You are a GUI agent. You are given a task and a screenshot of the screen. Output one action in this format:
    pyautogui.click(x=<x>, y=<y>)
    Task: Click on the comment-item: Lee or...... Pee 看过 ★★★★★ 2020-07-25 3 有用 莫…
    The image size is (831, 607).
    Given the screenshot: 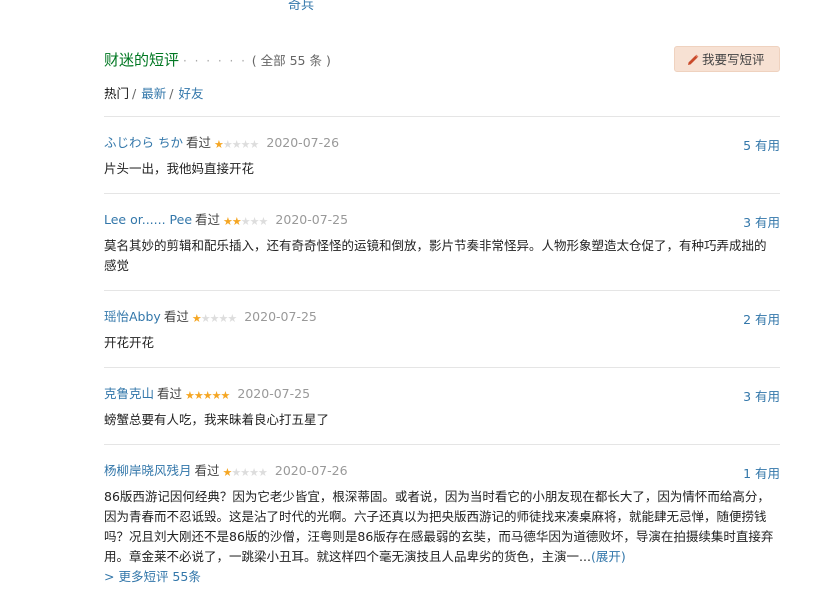 What is the action you would take?
    pyautogui.click(x=442, y=241)
    